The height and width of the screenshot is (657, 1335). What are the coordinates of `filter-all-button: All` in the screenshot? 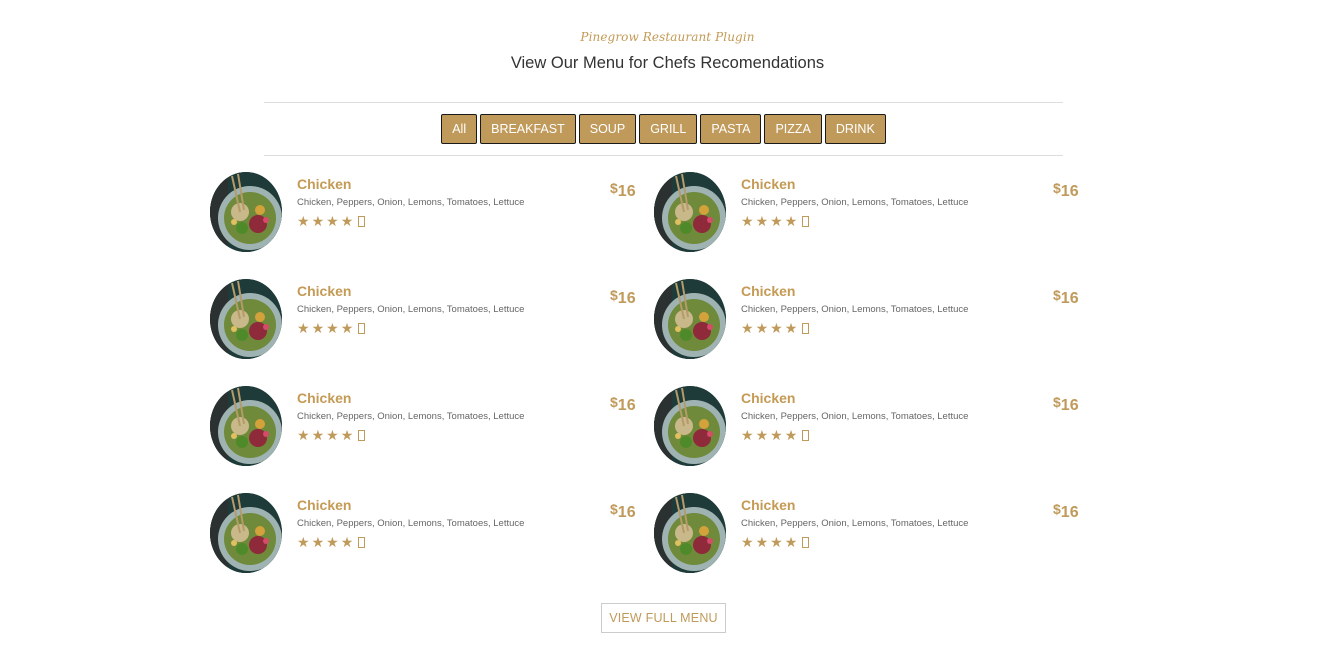 It's located at (459, 129).